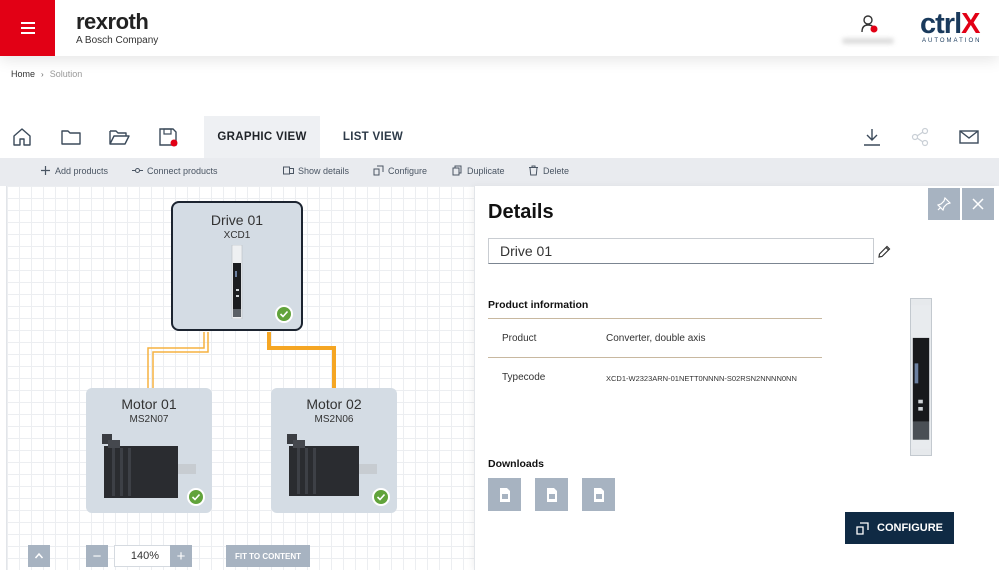 The width and height of the screenshot is (999, 570). What do you see at coordinates (45, 170) in the screenshot?
I see `plus-icon` at bounding box center [45, 170].